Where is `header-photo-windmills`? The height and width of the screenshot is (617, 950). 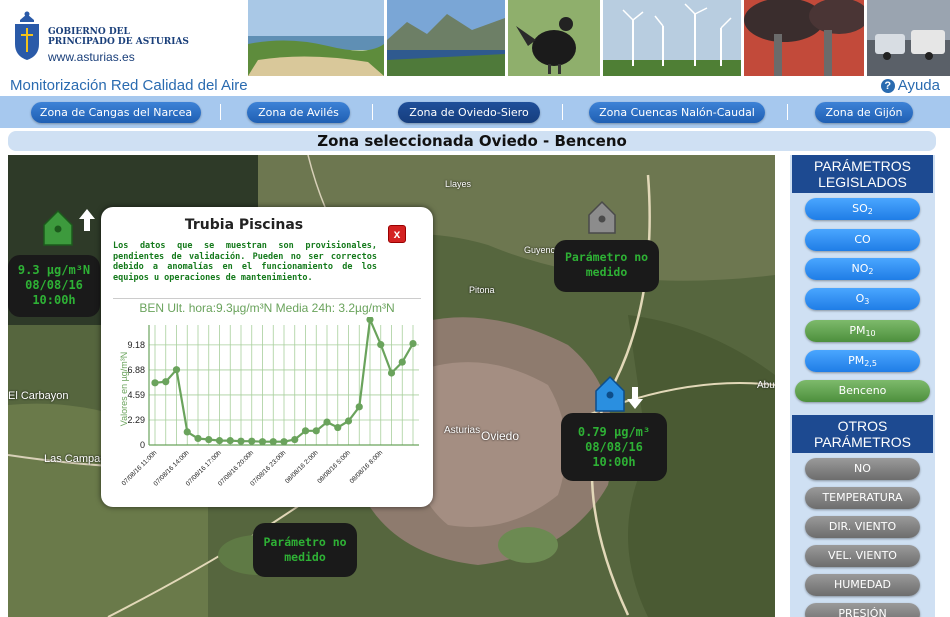 header-photo-windmills is located at coordinates (672, 38).